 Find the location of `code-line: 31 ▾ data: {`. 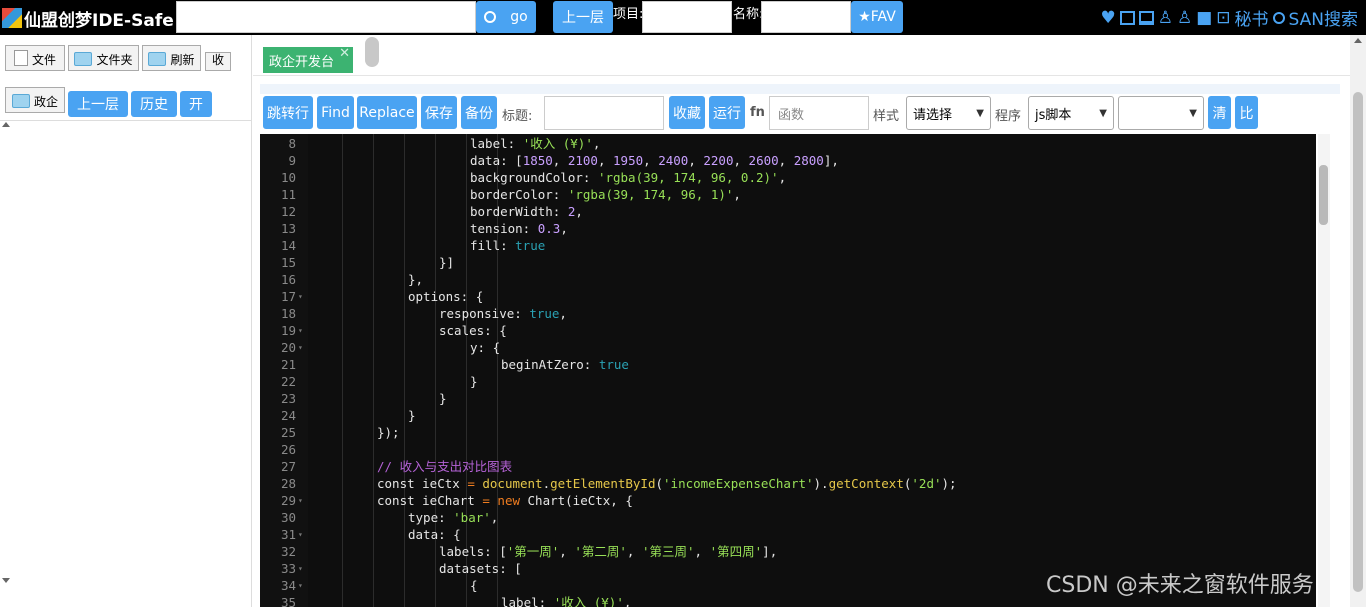

code-line: 31 ▾ data: { is located at coordinates (788, 534).